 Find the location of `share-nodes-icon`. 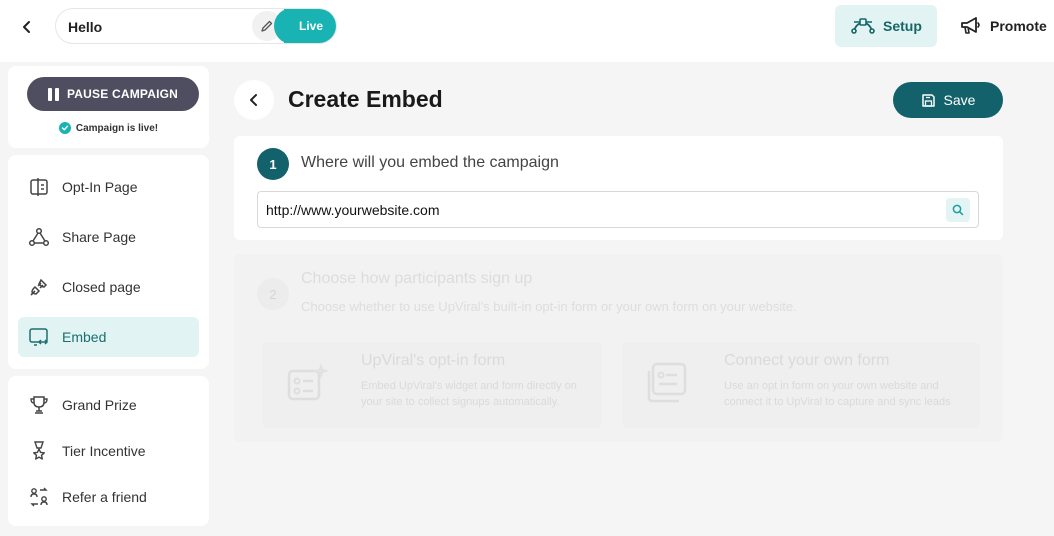

share-nodes-icon is located at coordinates (39, 237).